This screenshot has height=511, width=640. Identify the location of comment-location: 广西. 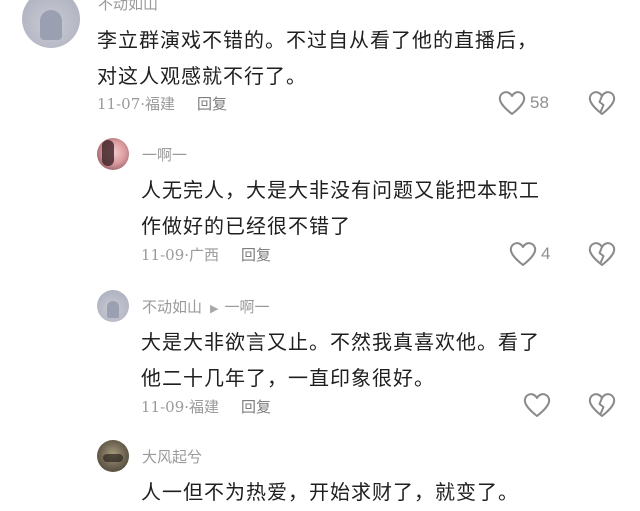
(204, 255).